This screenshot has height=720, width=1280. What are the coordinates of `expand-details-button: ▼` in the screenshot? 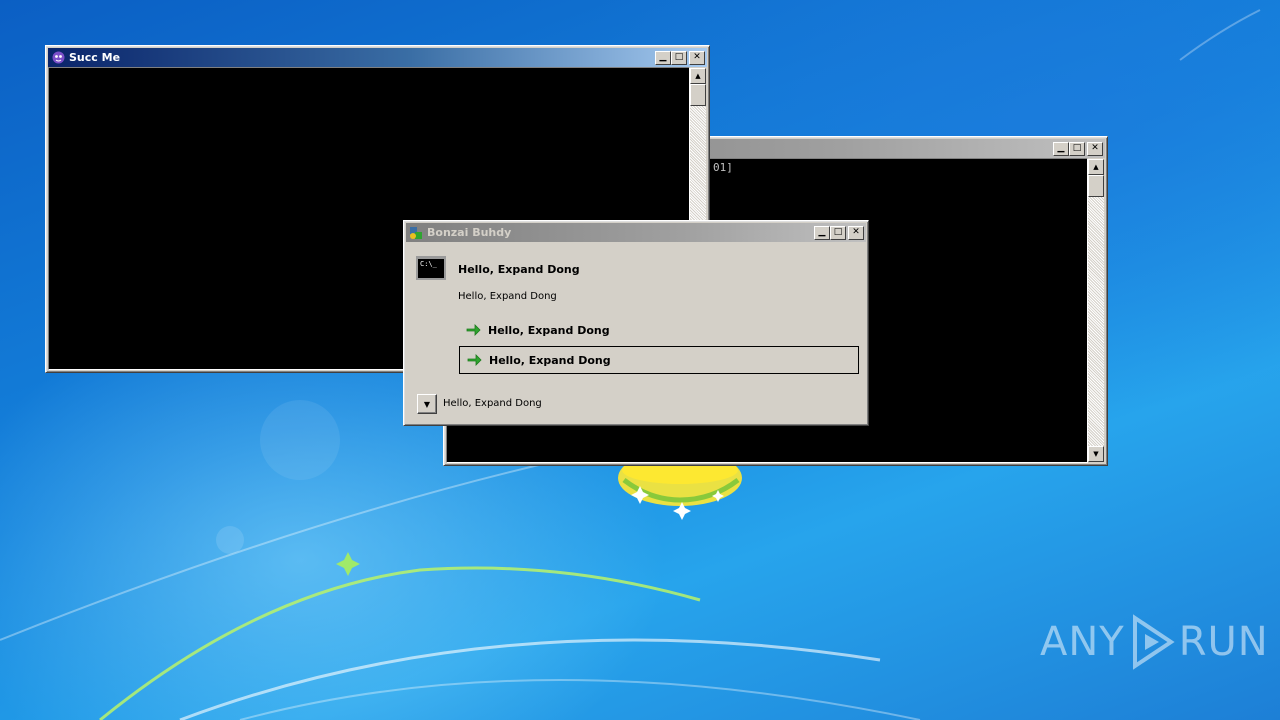 It's located at (427, 404).